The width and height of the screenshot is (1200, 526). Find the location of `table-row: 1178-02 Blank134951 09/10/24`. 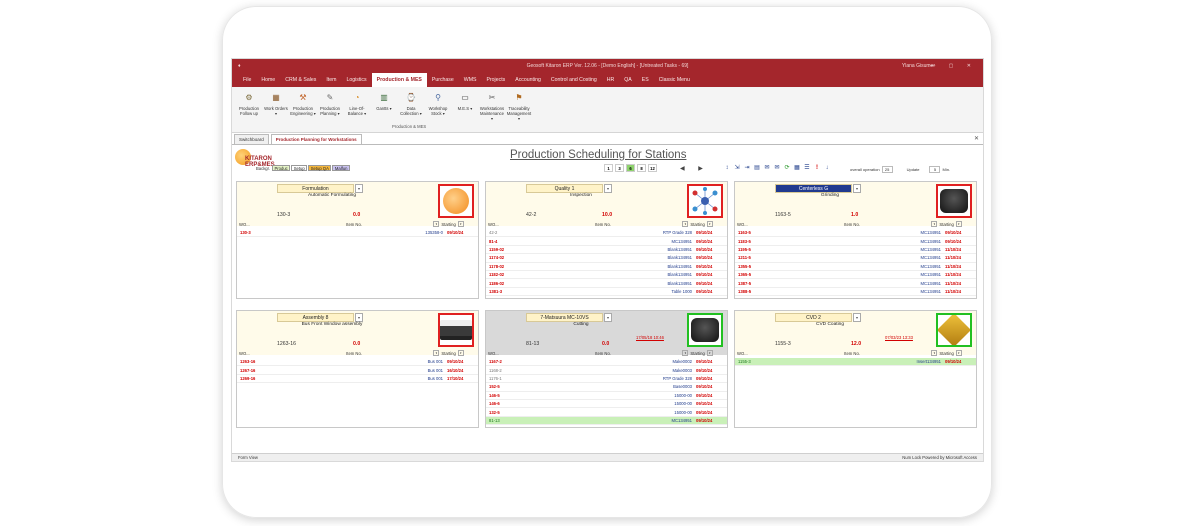

table-row: 1178-02 Blank134951 09/10/24 is located at coordinates (606, 267).